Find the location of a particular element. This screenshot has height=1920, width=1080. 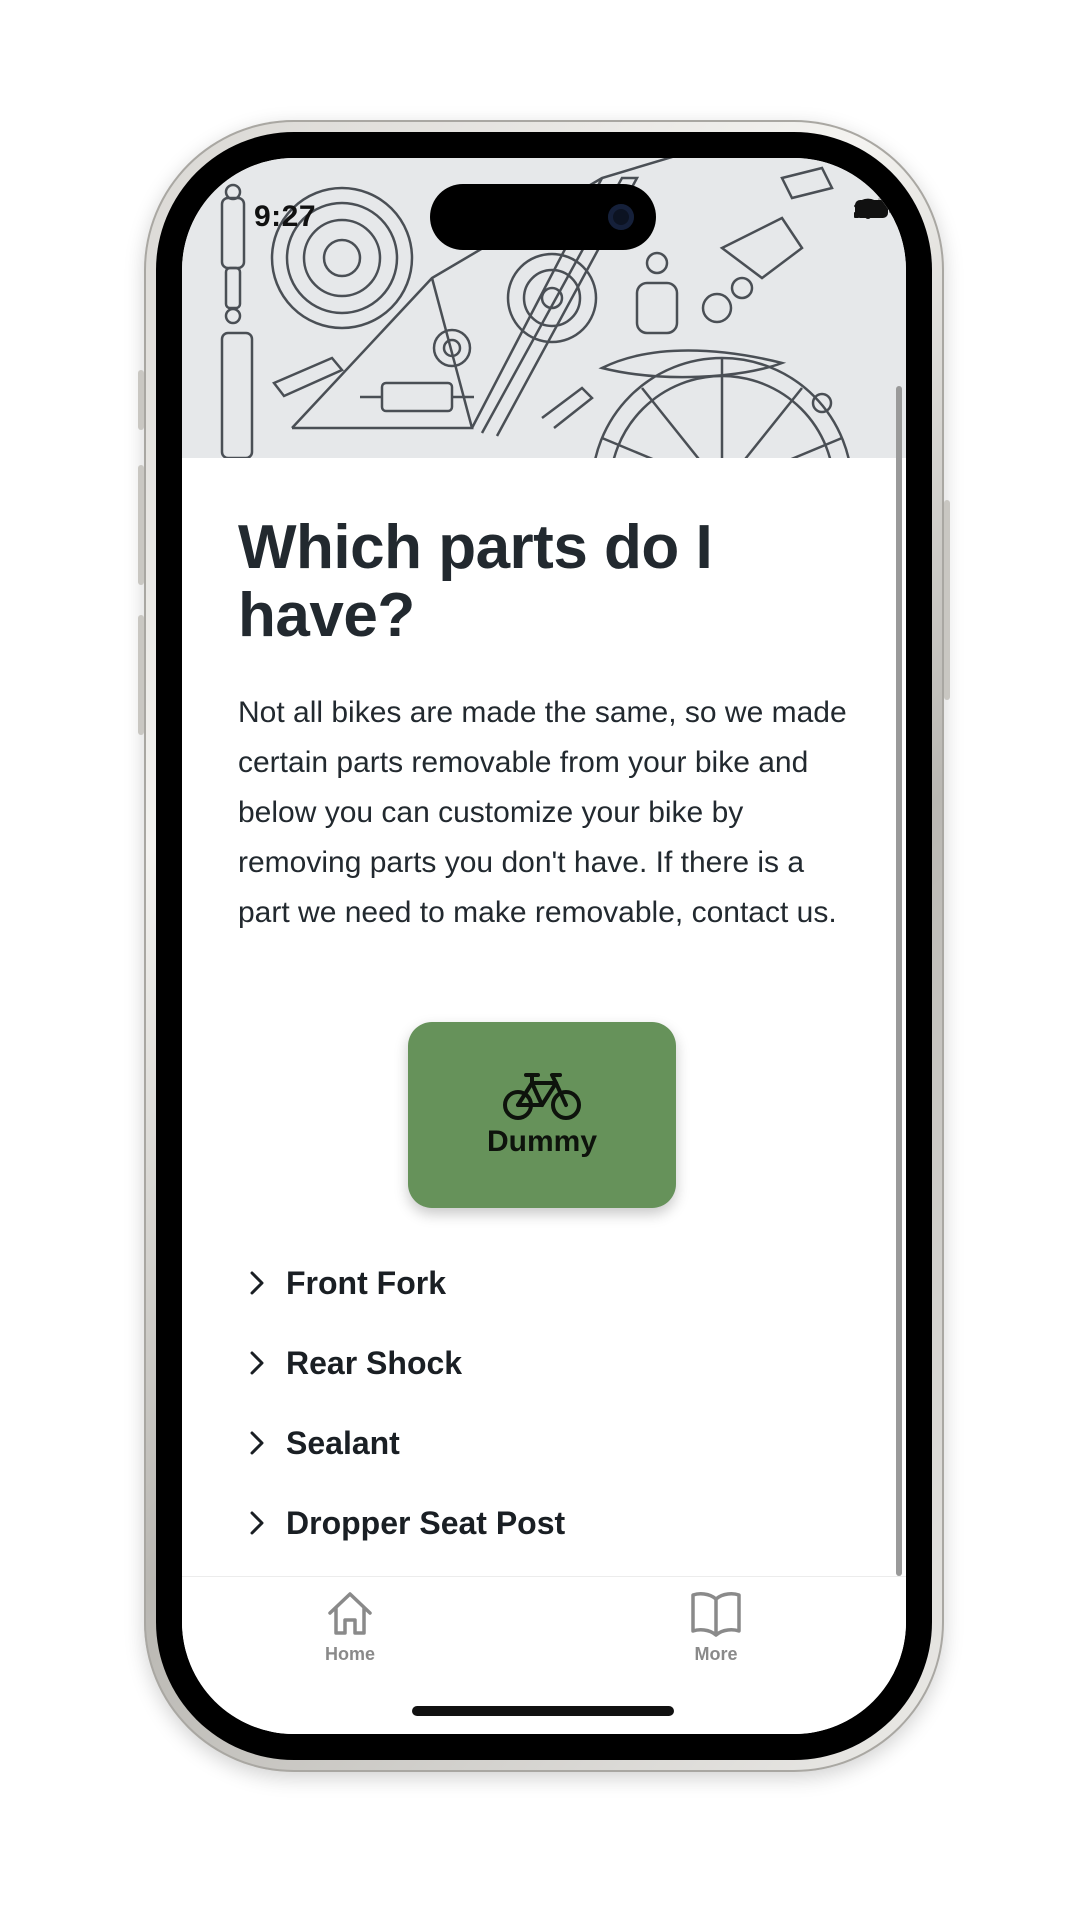

part-label: Sealant is located at coordinates (343, 1442).